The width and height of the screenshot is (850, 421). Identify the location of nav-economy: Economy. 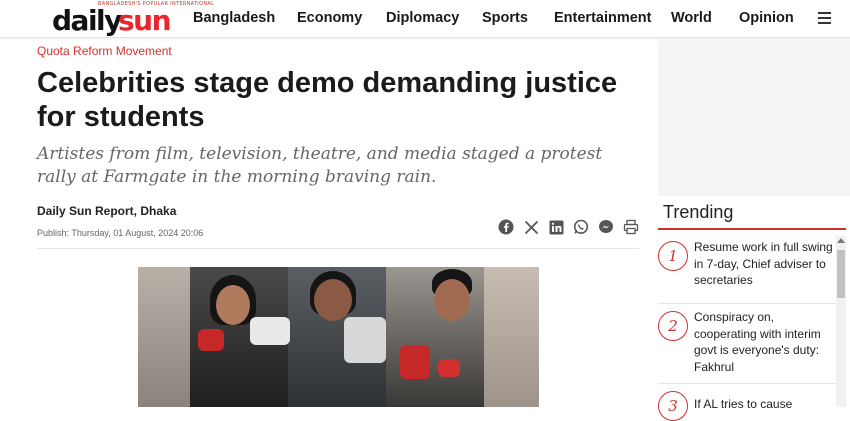
(329, 18).